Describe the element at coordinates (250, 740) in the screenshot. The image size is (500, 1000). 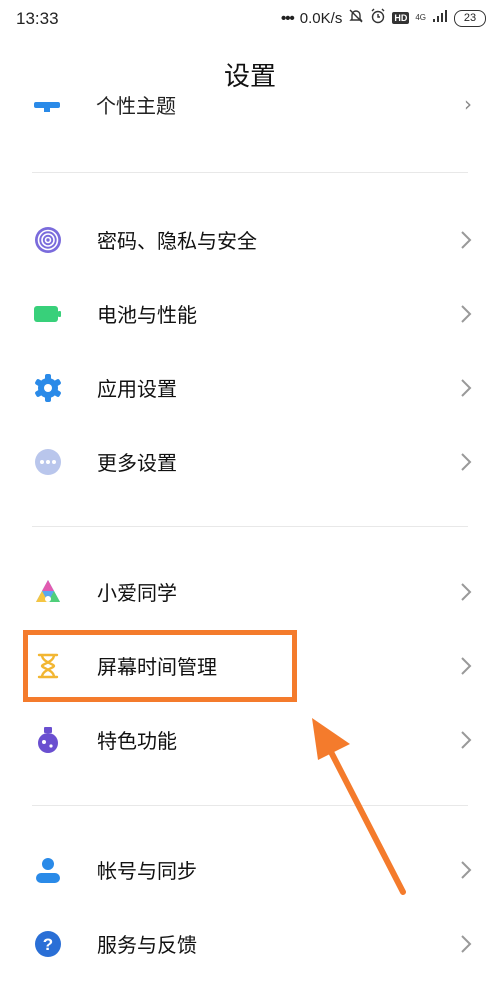
I see `settings-item-special-features: 特色功能` at that location.